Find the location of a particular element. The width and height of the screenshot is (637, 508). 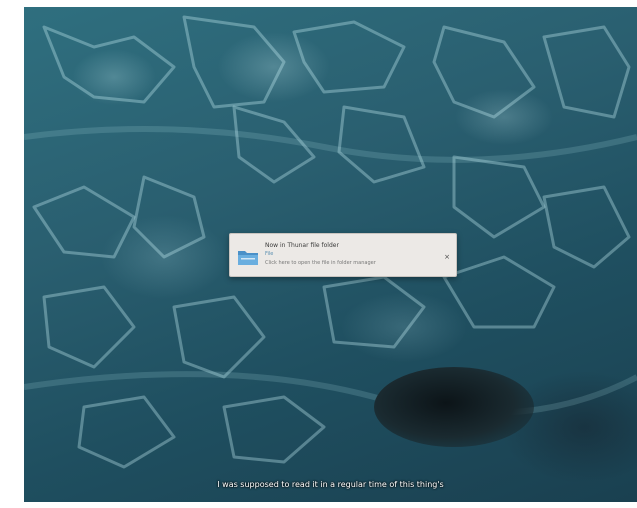

notification-subtitle: File is located at coordinates (269, 254).